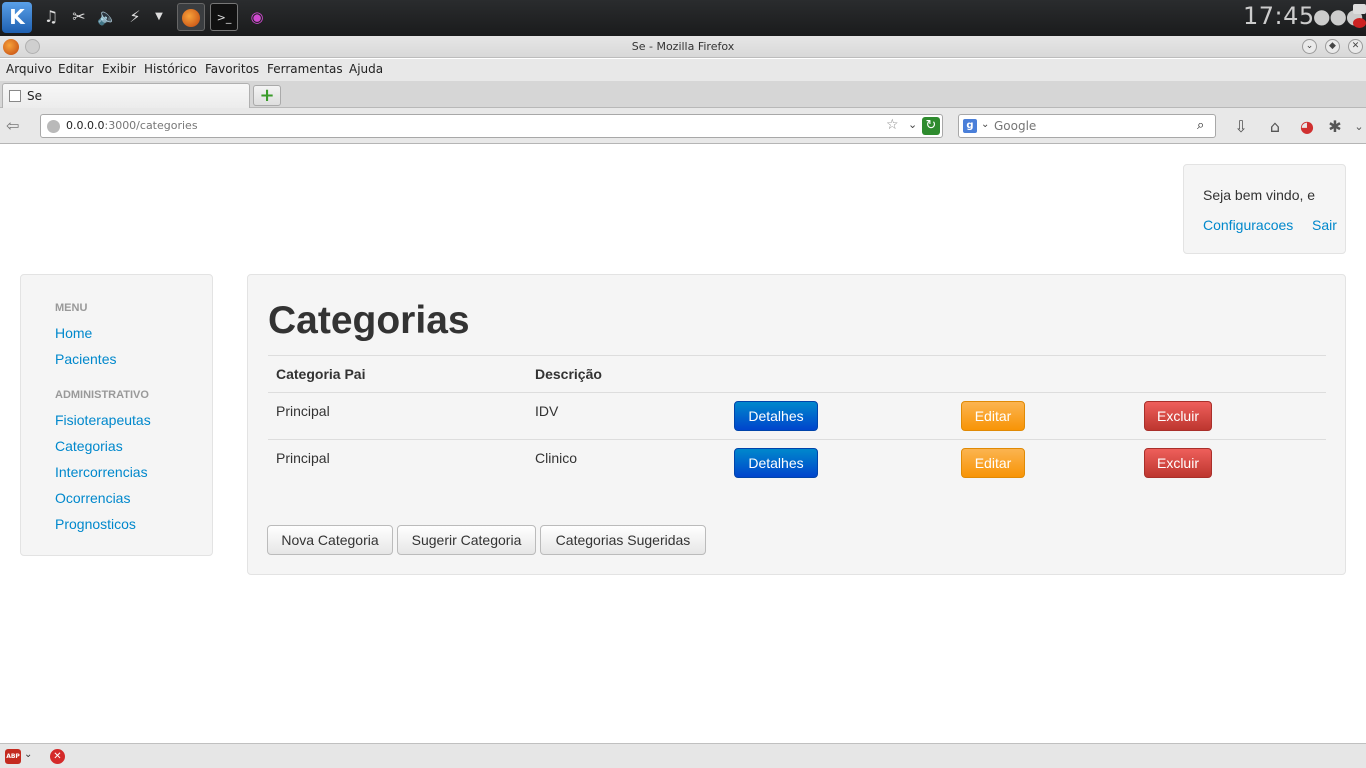 The height and width of the screenshot is (768, 1366). What do you see at coordinates (92, 498) in the screenshot?
I see `sidebar-item-ocorrencias: Ocorrencias` at bounding box center [92, 498].